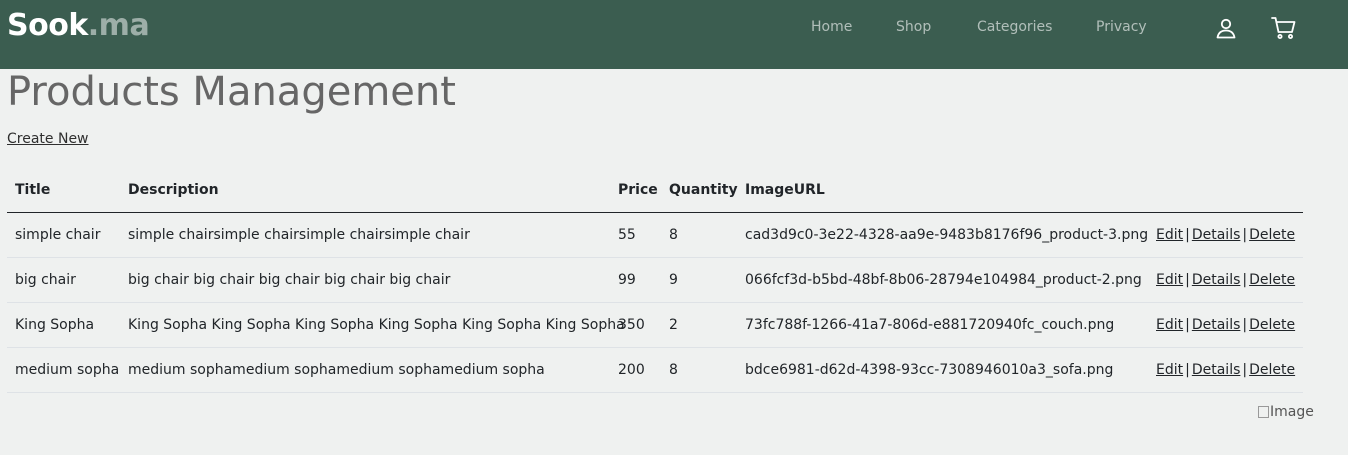  Describe the element at coordinates (635, 190) in the screenshot. I see `header-price: Price` at that location.